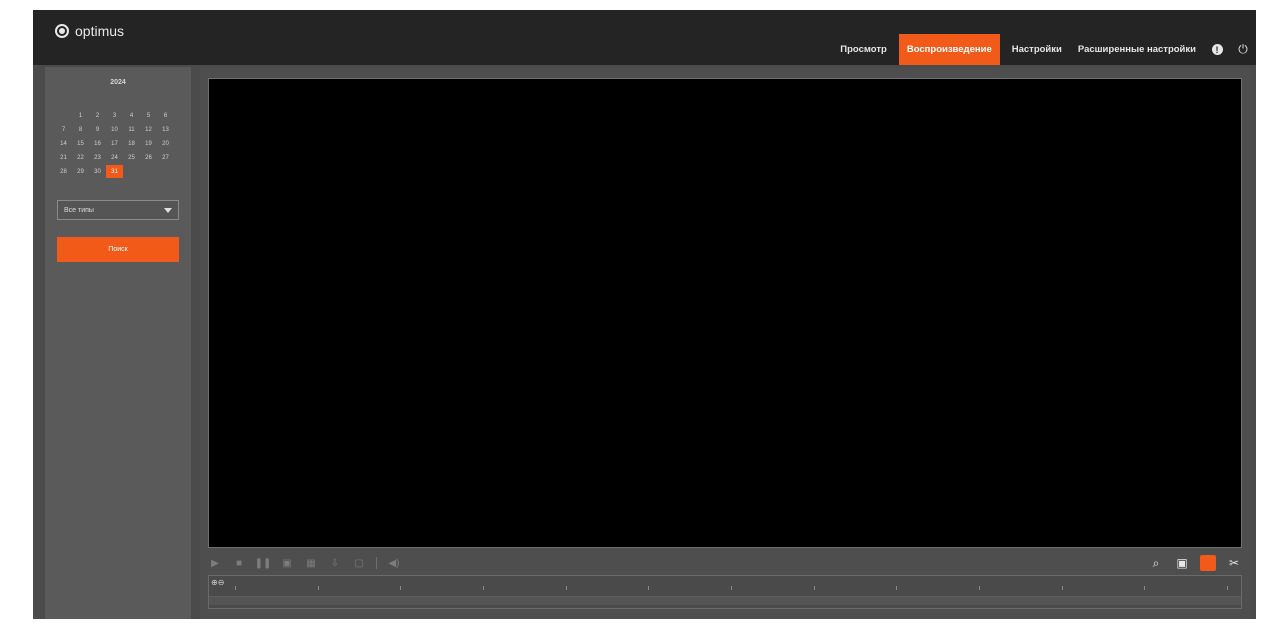 This screenshot has width=1276, height=629. What do you see at coordinates (97, 129) in the screenshot?
I see `calendar-day: 9` at bounding box center [97, 129].